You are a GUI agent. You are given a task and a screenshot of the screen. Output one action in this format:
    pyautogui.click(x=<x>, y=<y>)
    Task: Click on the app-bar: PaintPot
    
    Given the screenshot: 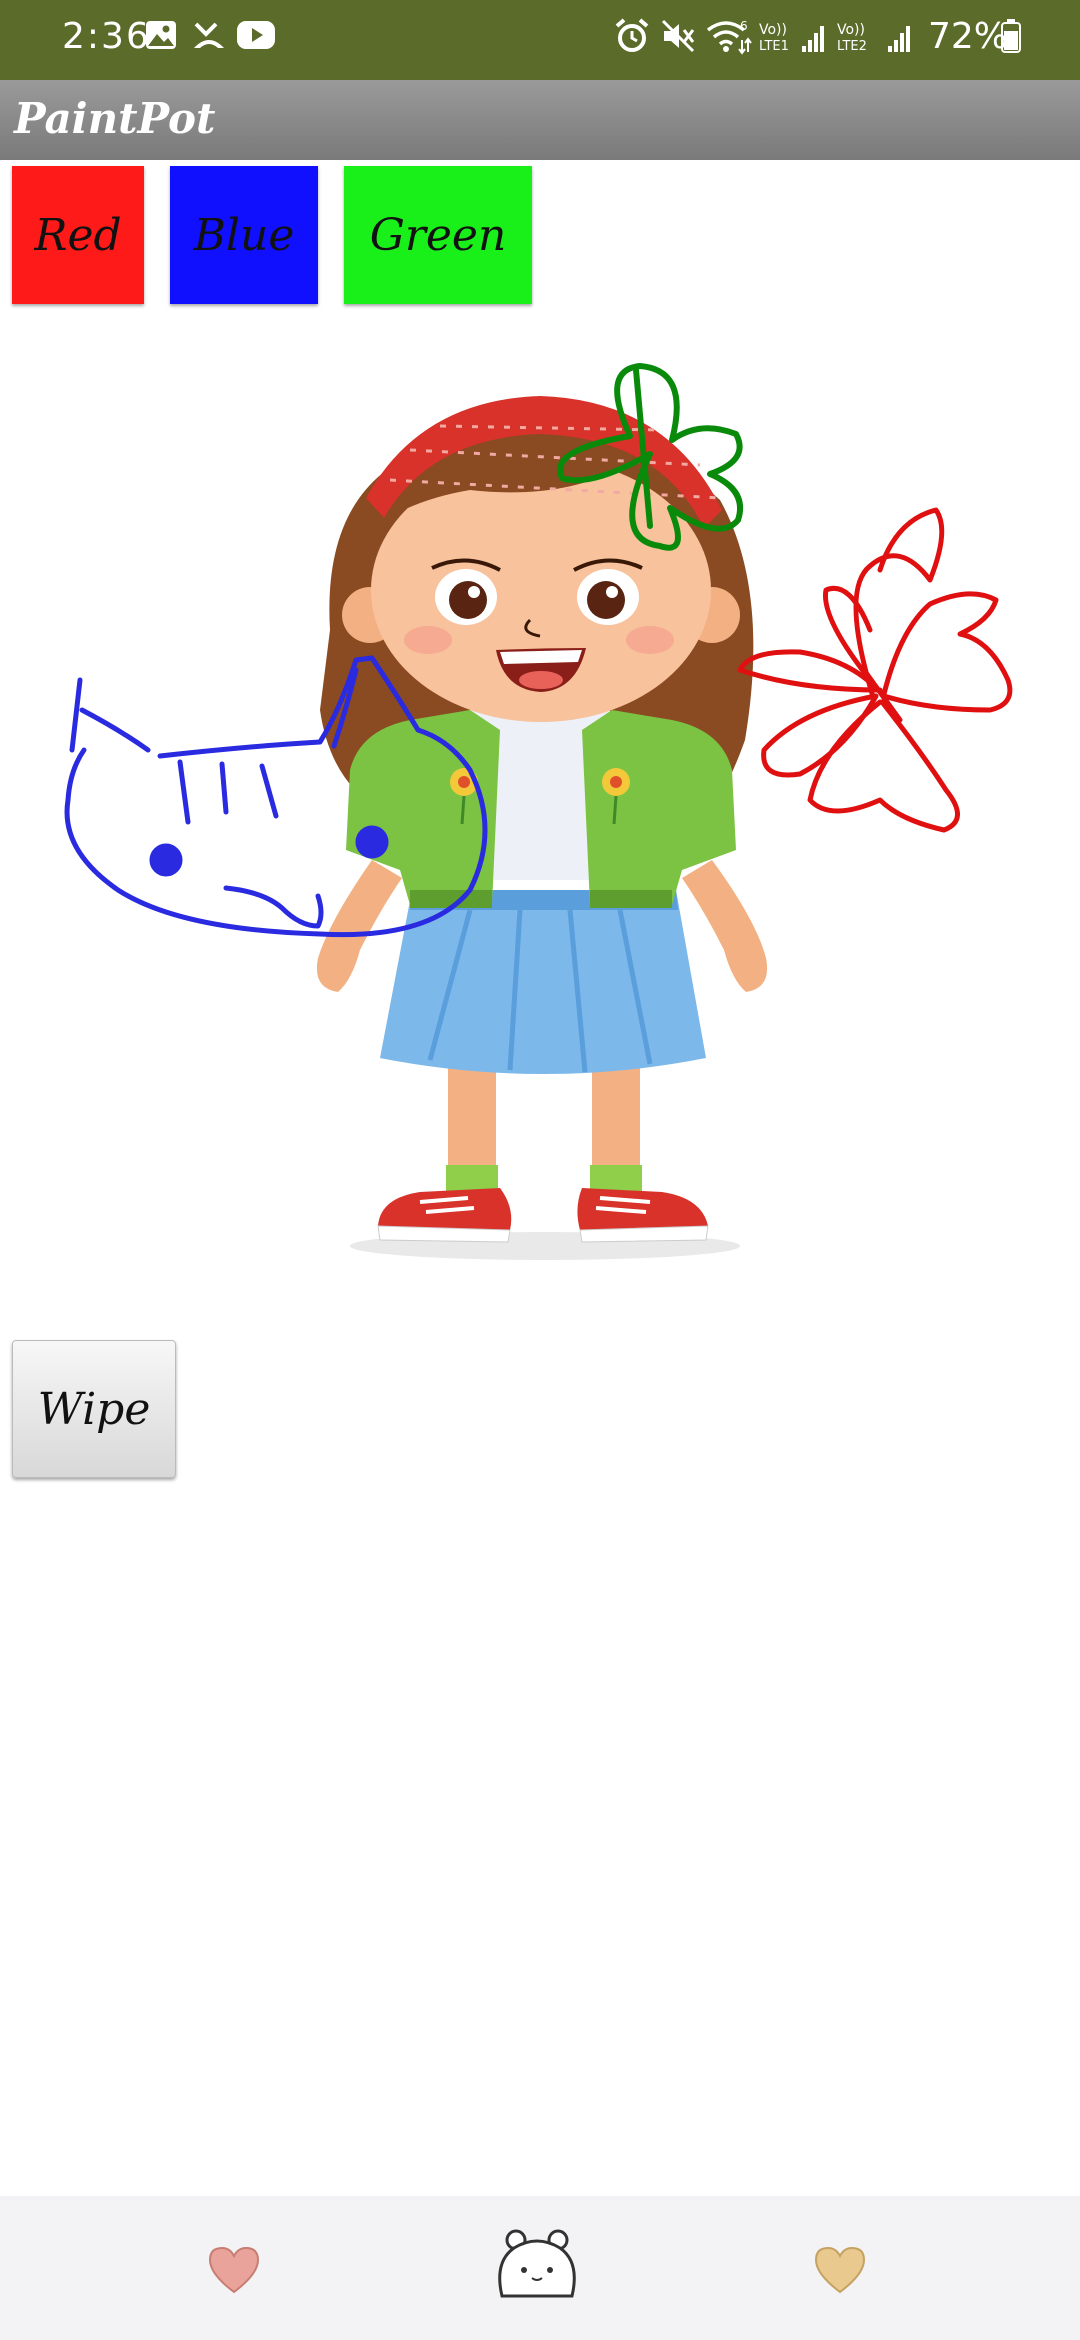 What is the action you would take?
    pyautogui.click(x=540, y=120)
    